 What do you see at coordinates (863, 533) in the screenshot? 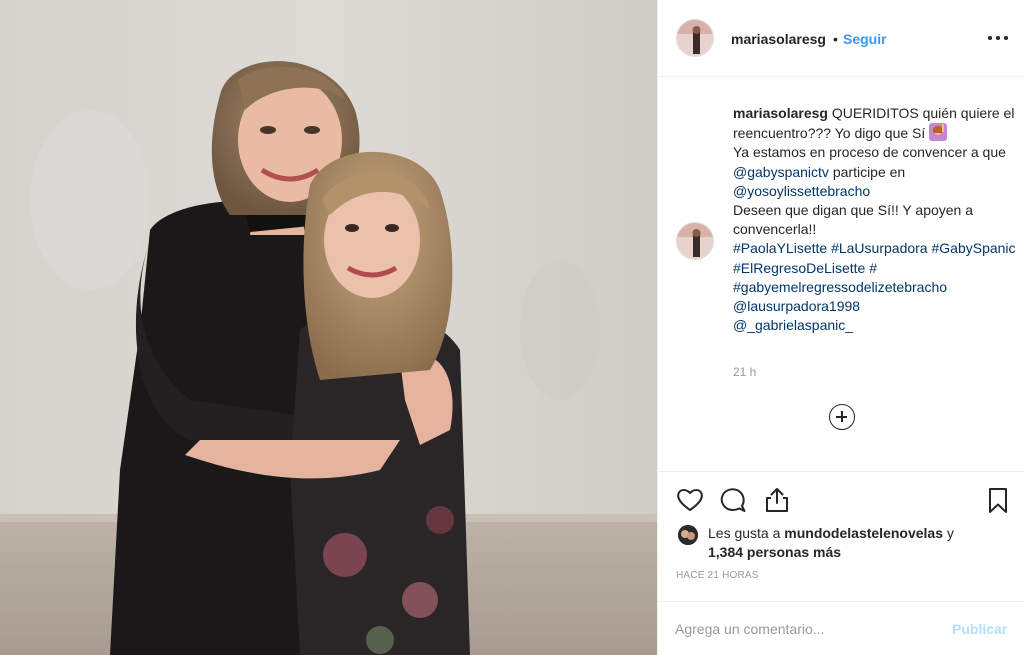
I see `liker-username-link: mundodelastelenovelas` at bounding box center [863, 533].